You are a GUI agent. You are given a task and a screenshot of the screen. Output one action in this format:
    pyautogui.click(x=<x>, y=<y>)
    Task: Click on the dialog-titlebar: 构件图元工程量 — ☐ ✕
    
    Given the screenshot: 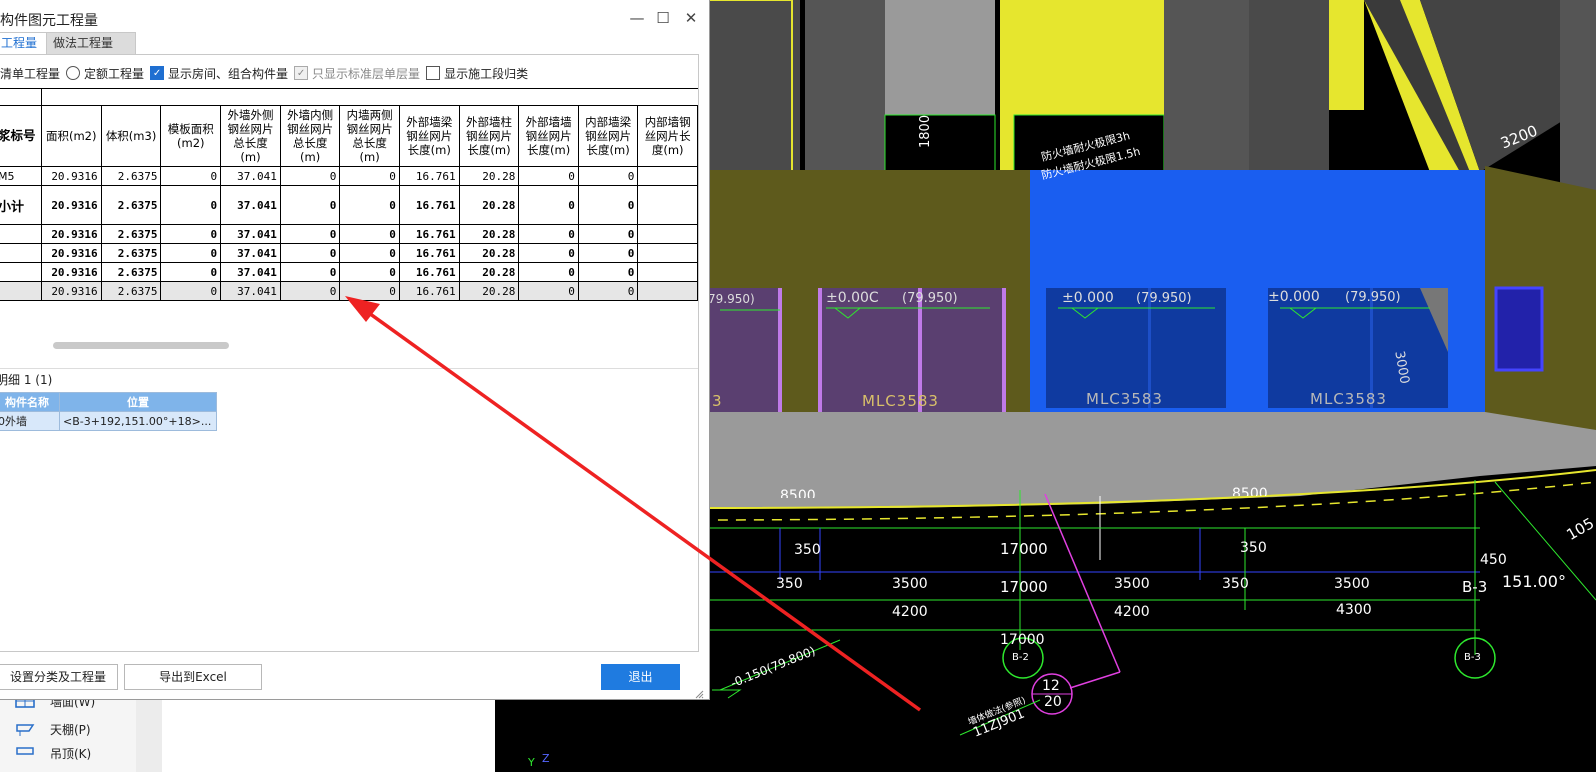 What is the action you would take?
    pyautogui.click(x=354, y=18)
    